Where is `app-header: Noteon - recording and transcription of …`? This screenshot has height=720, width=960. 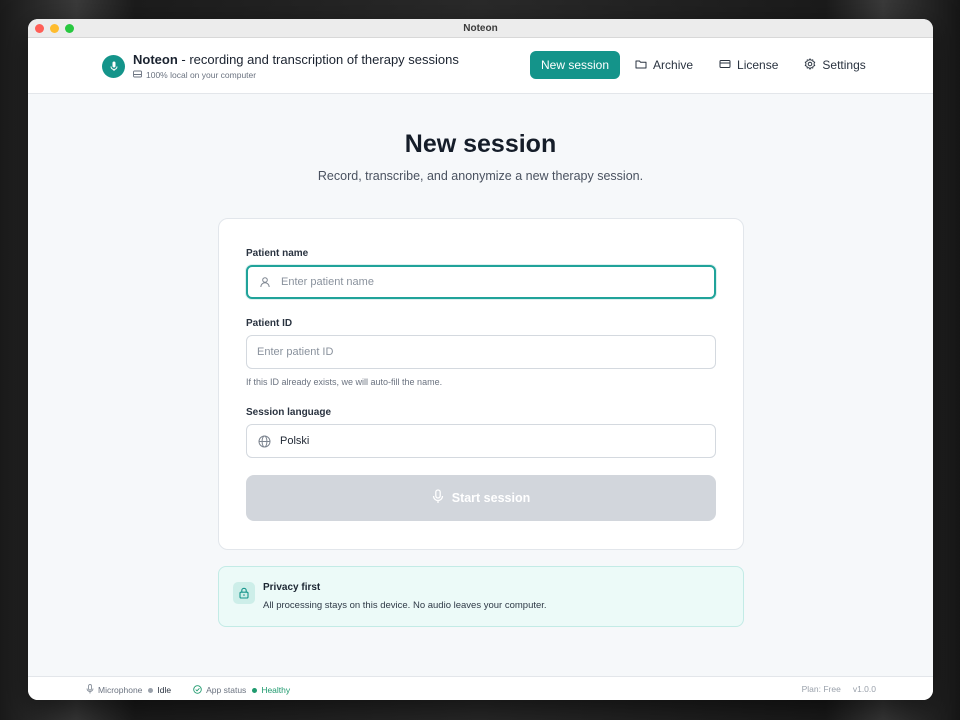
app-header: Noteon - recording and transcription of … is located at coordinates (480, 66).